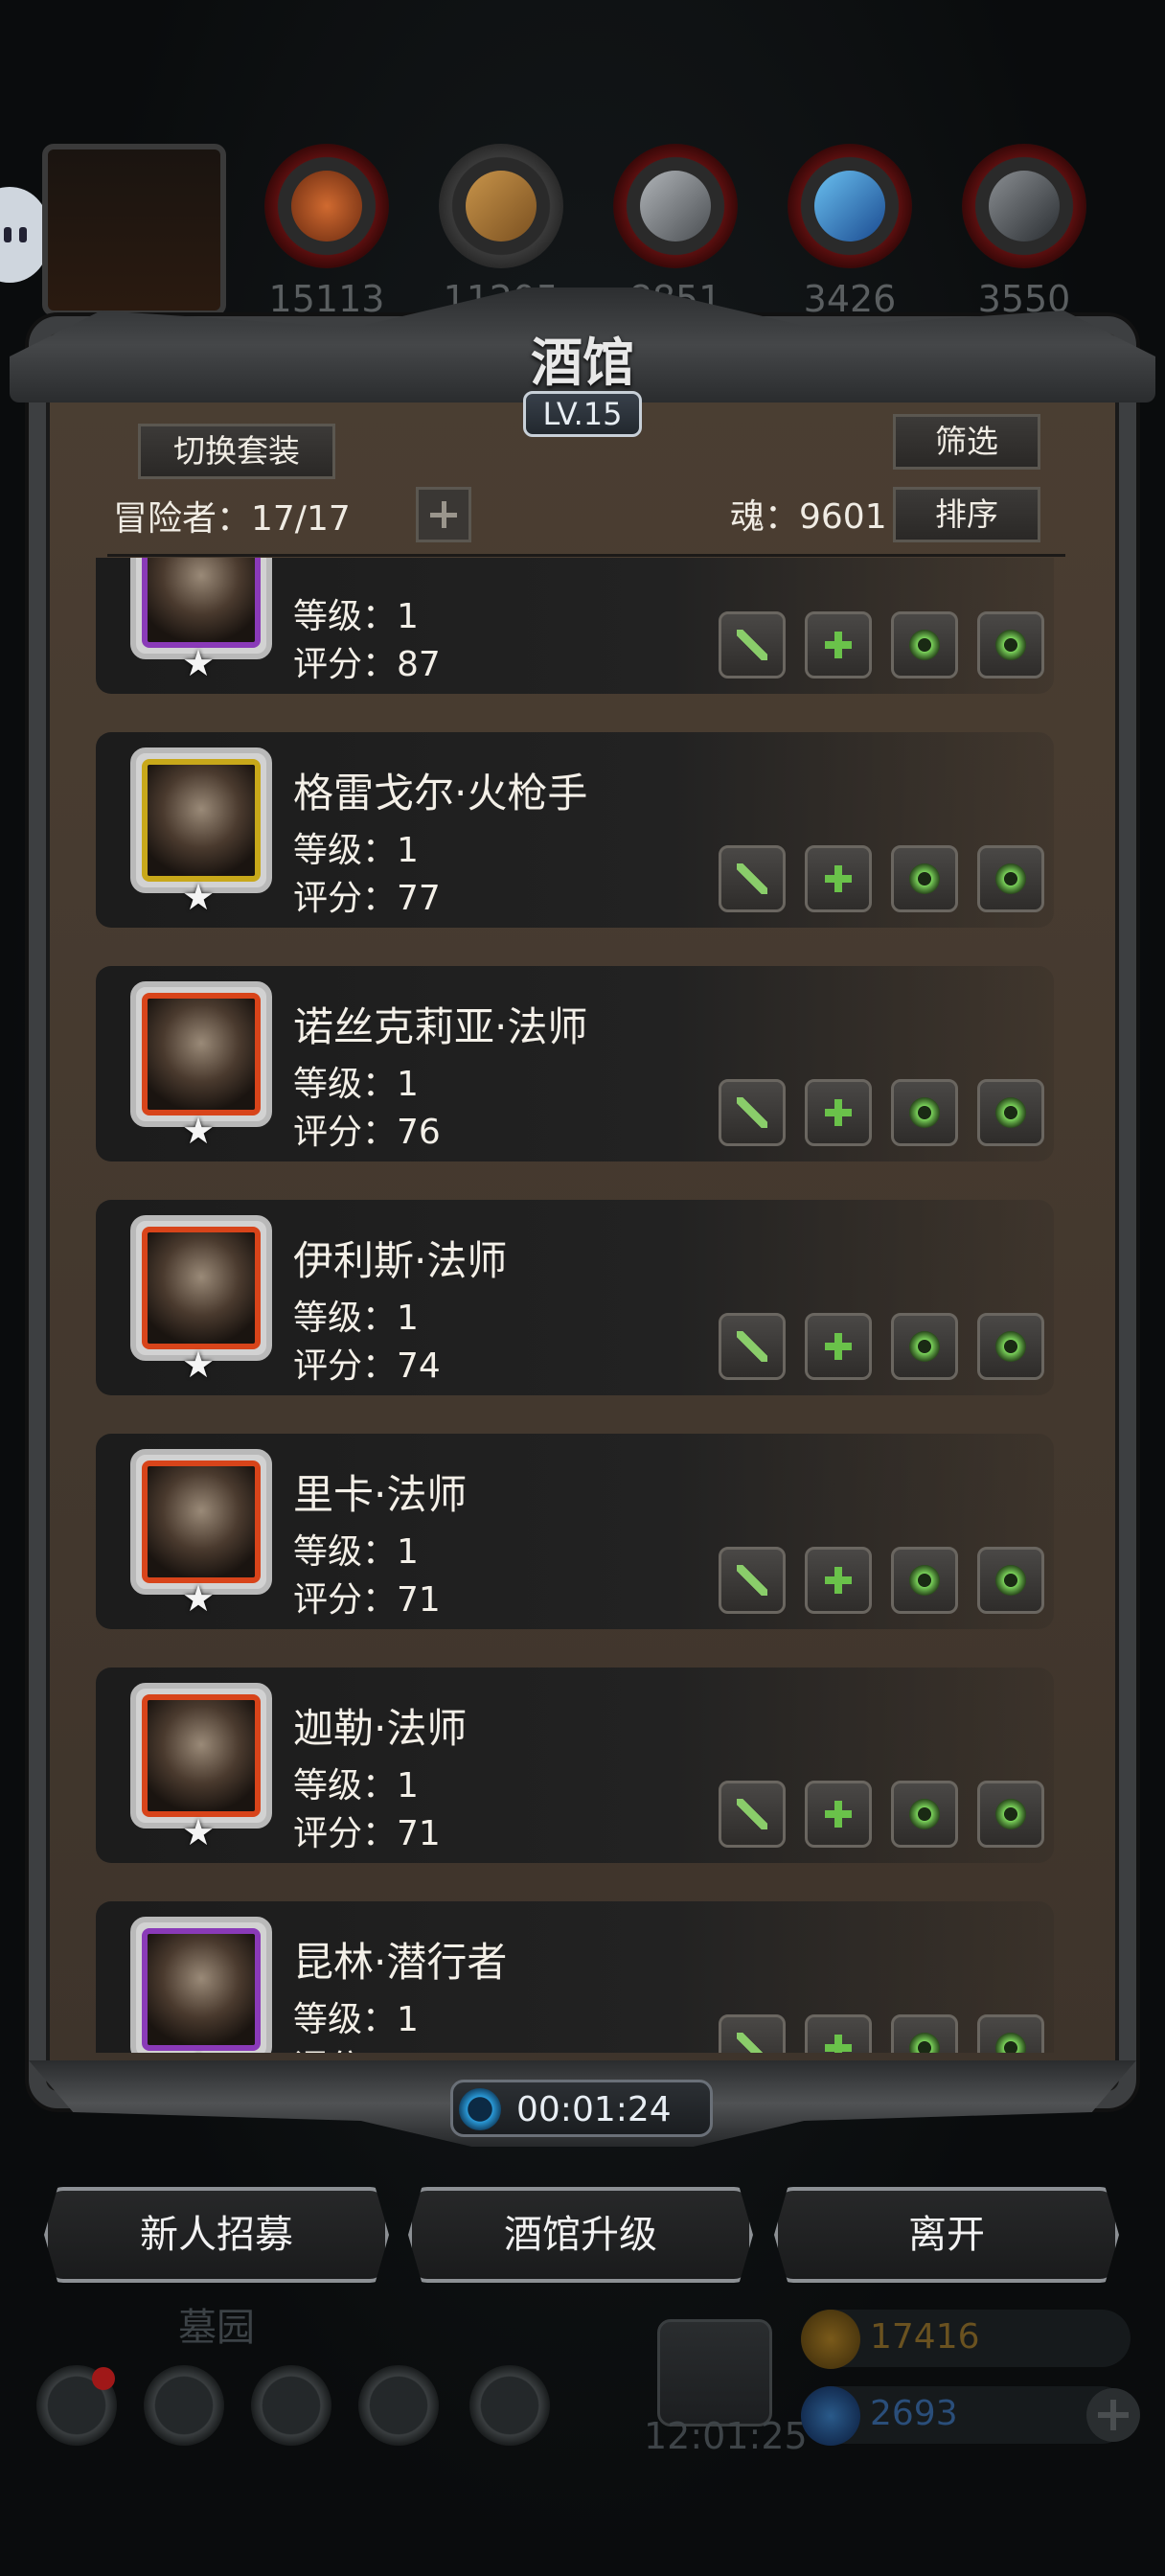 The image size is (1165, 2576). What do you see at coordinates (850, 206) in the screenshot?
I see `crystal-resource` at bounding box center [850, 206].